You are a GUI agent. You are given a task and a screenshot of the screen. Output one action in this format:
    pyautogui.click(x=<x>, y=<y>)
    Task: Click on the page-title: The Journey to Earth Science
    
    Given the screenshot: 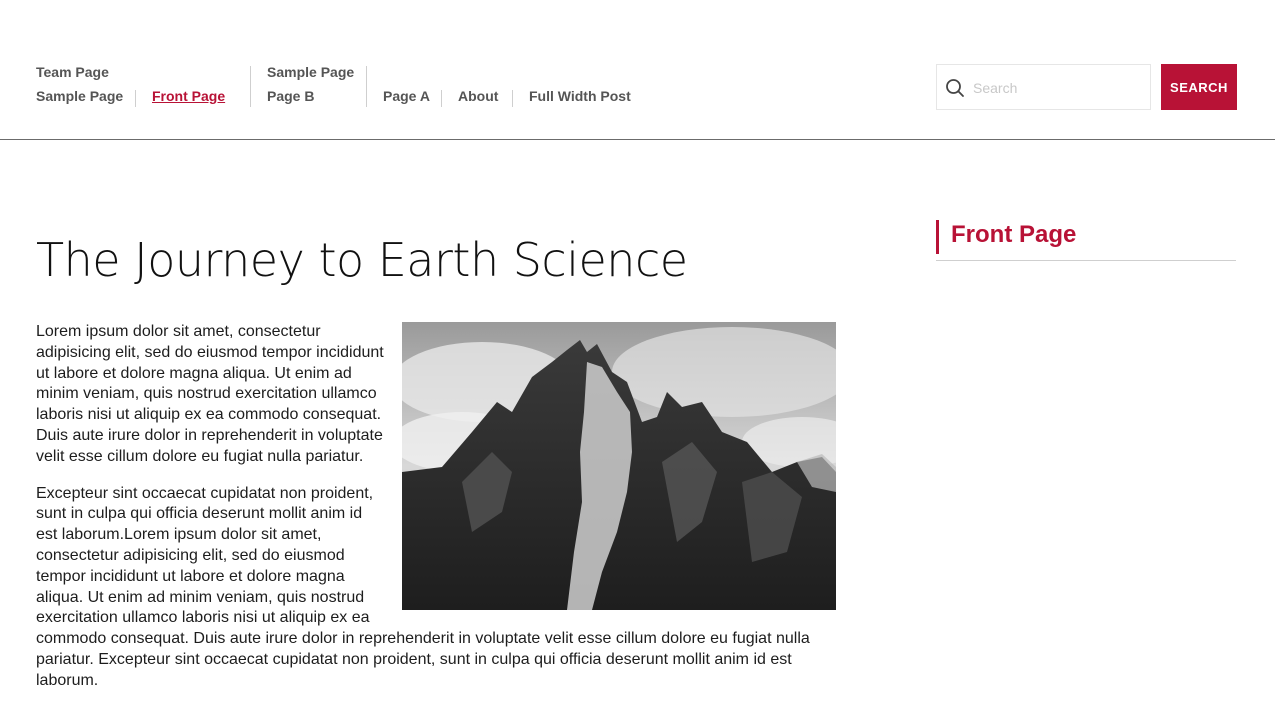 What is the action you would take?
    pyautogui.click(x=362, y=260)
    